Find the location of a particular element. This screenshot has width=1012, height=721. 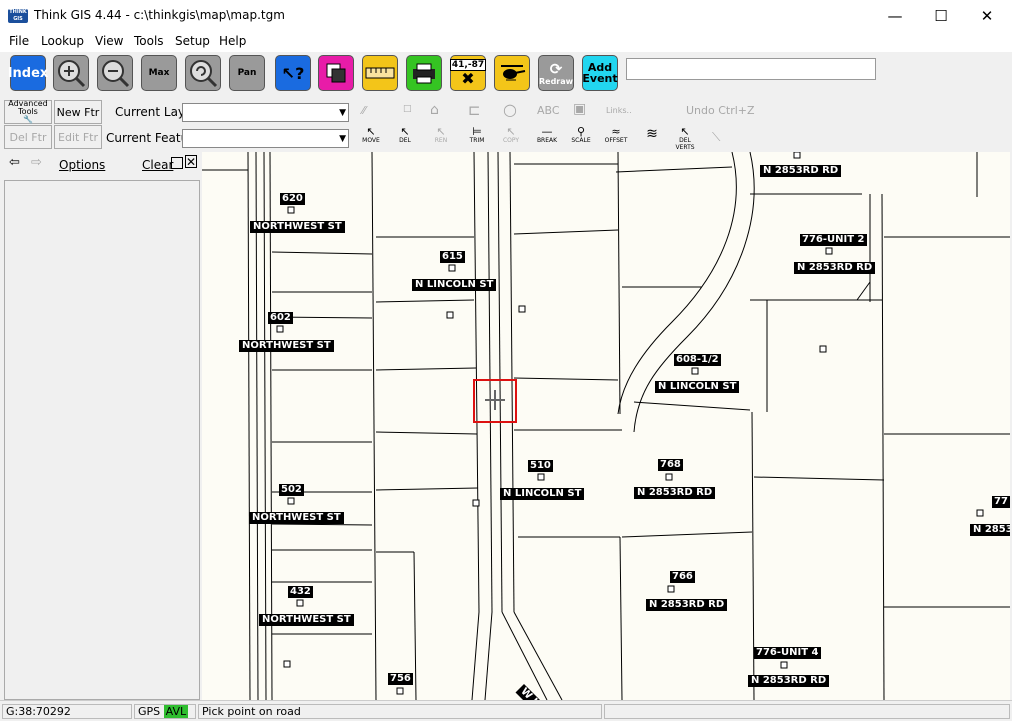

offset-tool: ≈ OFFSET is located at coordinates (616, 135).